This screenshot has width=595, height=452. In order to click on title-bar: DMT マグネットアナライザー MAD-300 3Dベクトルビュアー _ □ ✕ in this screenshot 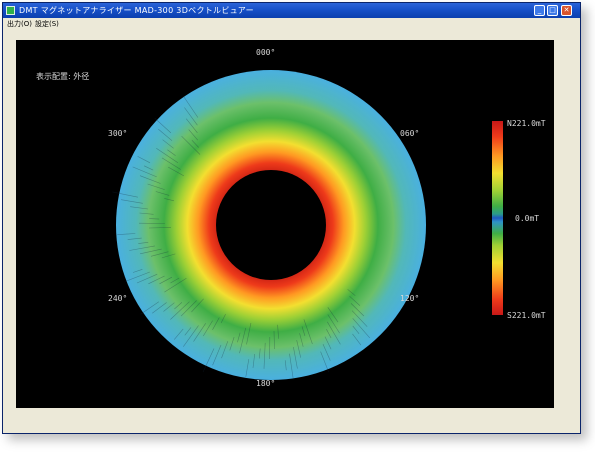, I will do `click(291, 10)`.